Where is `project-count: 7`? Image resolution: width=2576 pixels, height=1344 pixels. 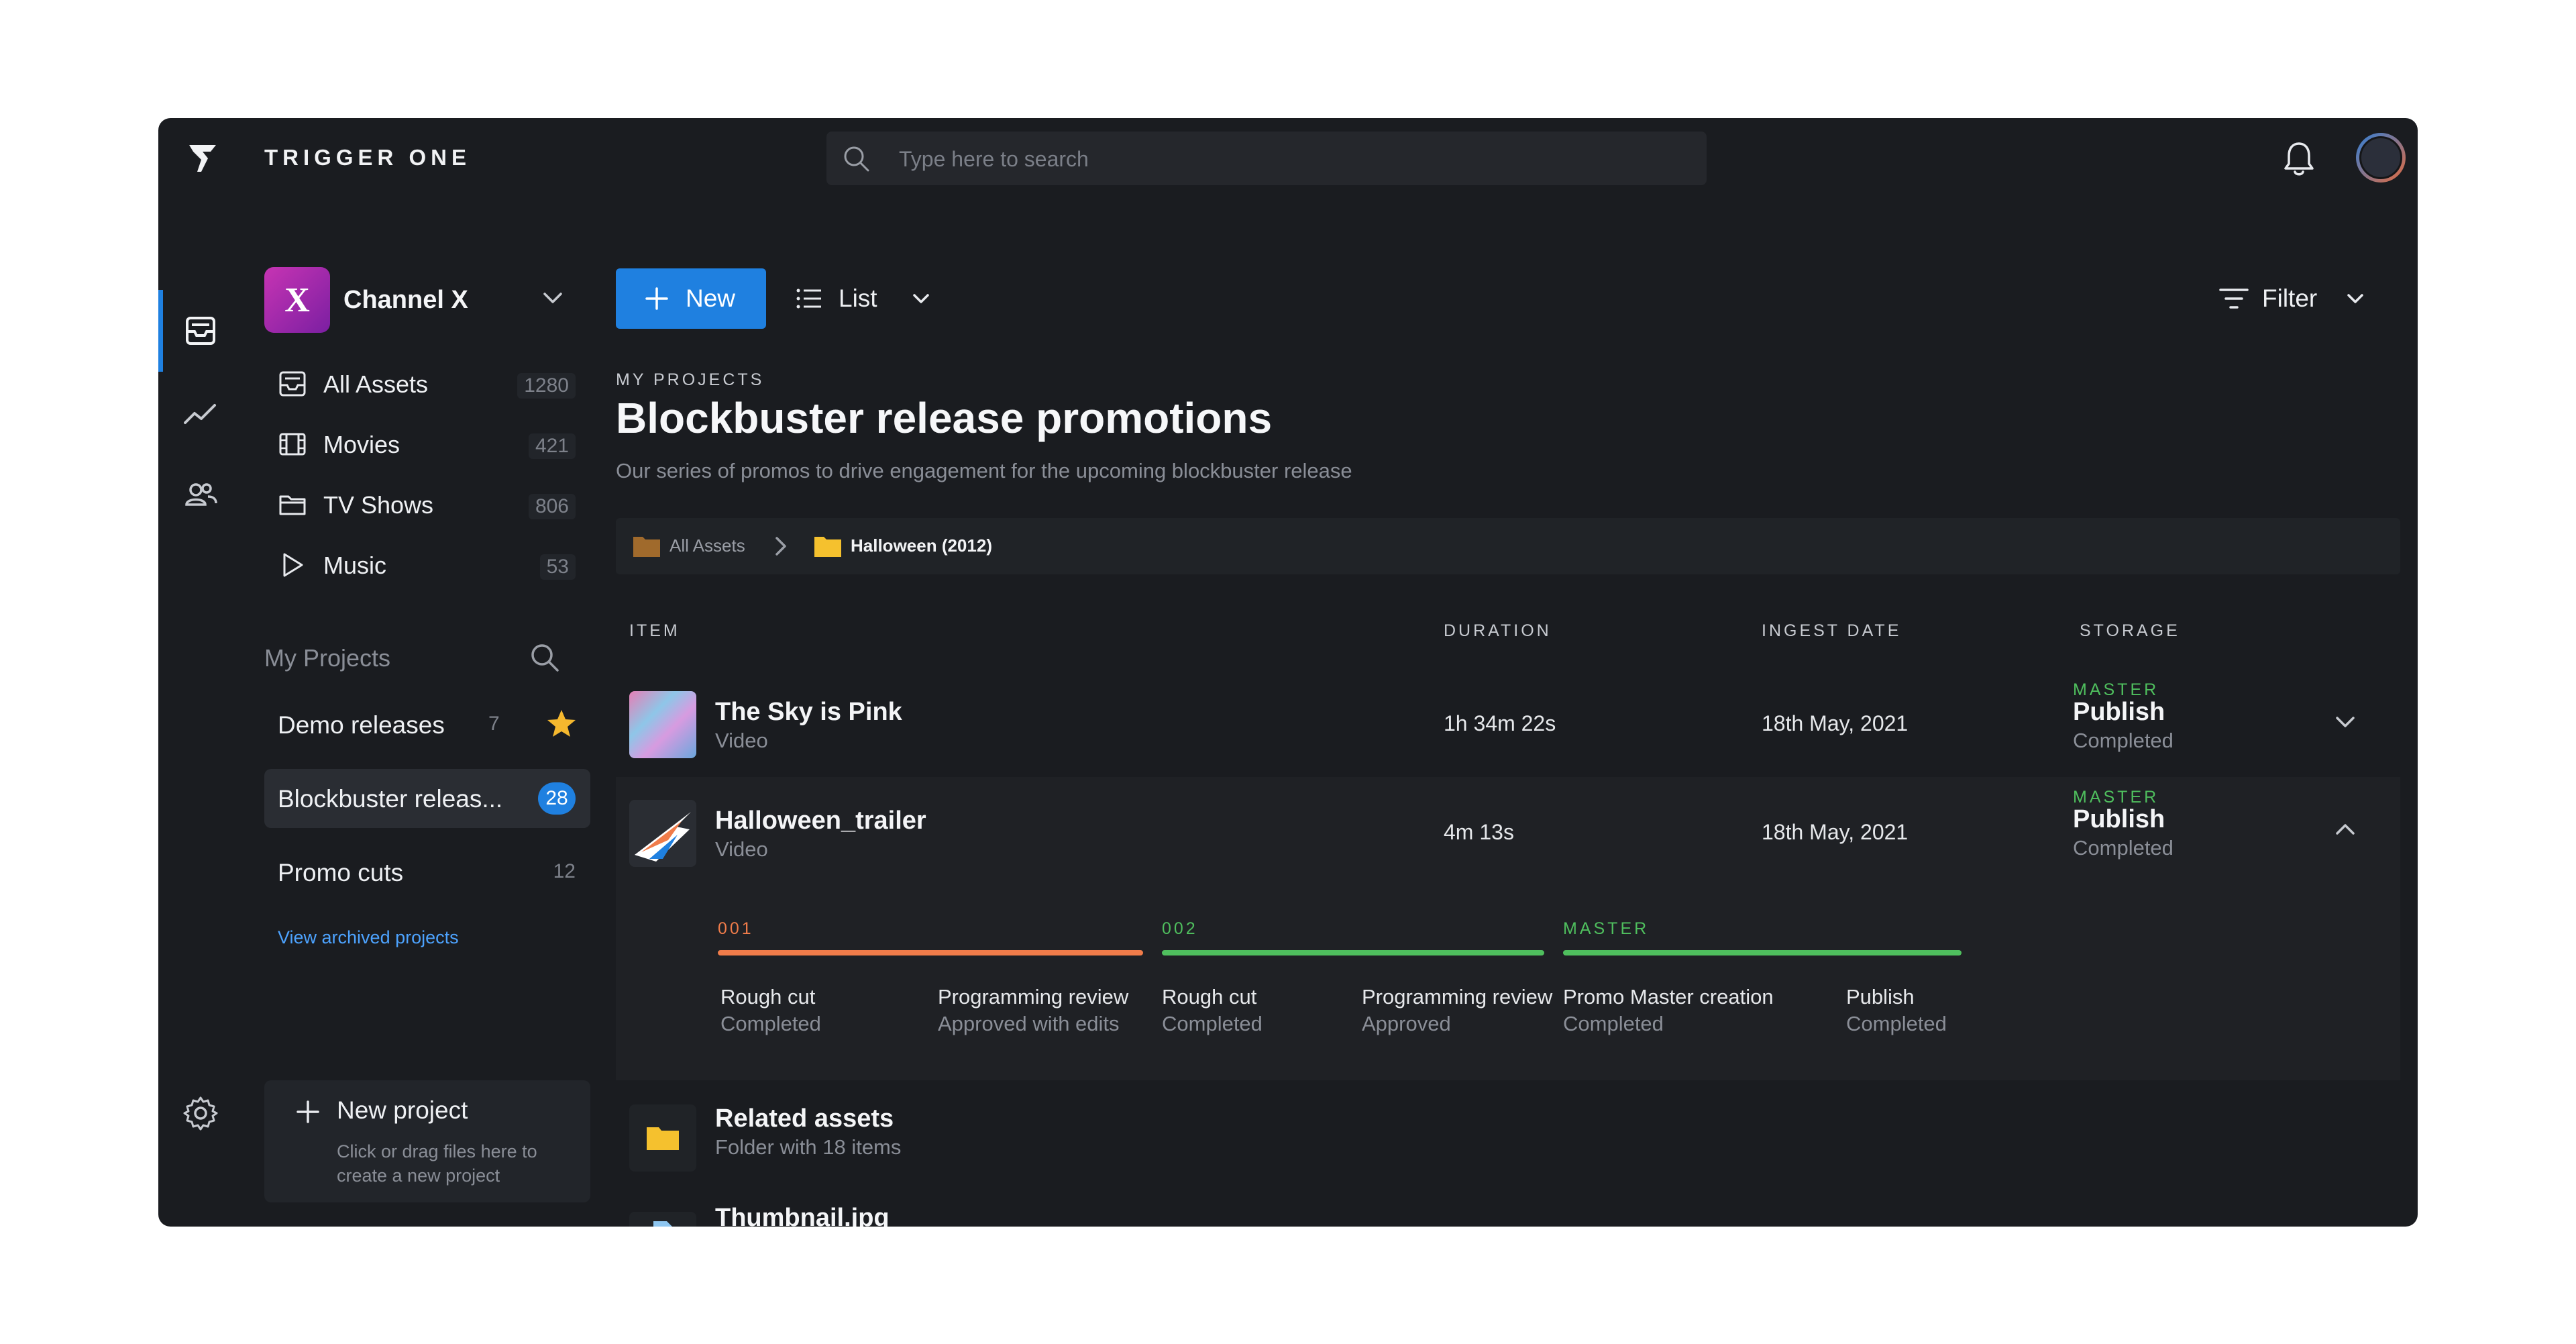
project-count: 7 is located at coordinates (494, 724).